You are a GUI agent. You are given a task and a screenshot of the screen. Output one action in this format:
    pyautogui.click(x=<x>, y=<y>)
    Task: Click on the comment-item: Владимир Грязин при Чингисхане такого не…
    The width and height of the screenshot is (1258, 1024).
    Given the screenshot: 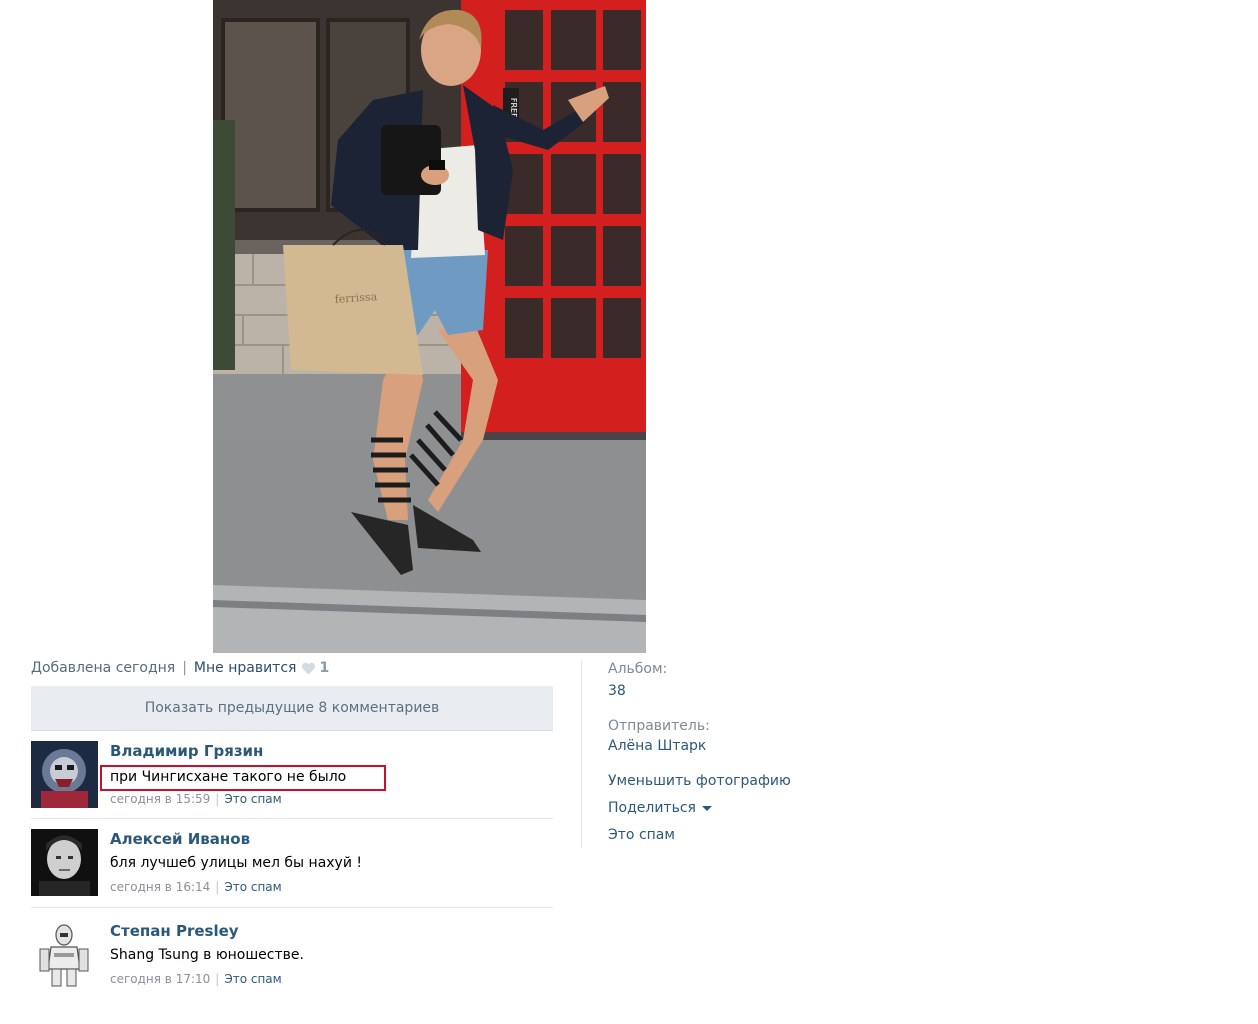 What is the action you would take?
    pyautogui.click(x=292, y=781)
    